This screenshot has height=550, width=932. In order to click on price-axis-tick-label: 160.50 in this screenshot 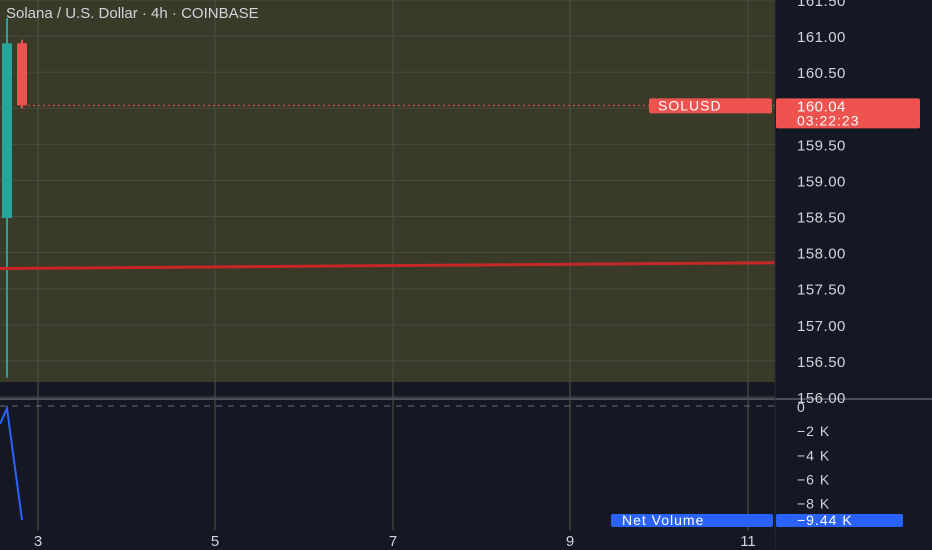, I will do `click(821, 73)`.